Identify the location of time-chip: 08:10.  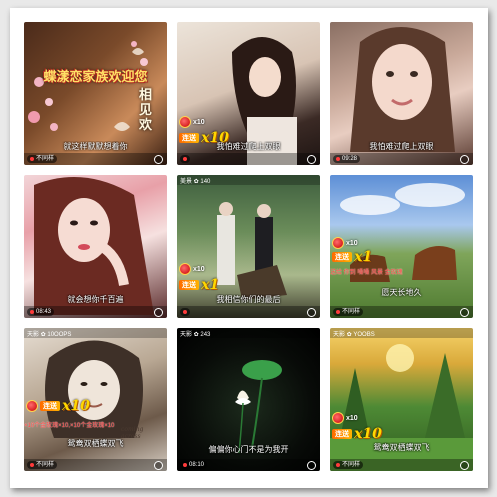
(194, 465).